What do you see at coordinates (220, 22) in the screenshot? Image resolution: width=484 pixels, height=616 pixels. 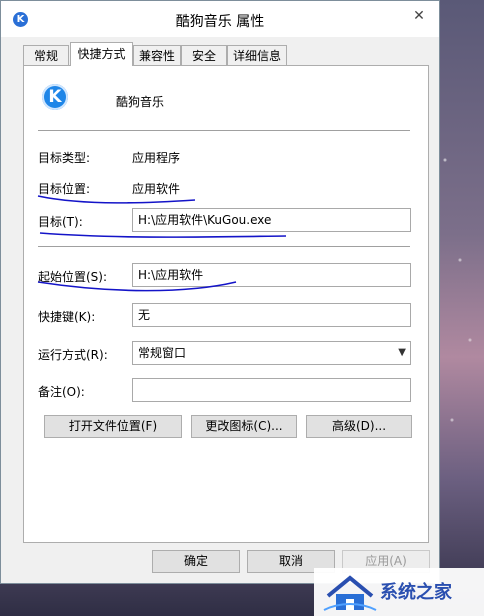 I see `window-title: 酷狗音乐 属性` at bounding box center [220, 22].